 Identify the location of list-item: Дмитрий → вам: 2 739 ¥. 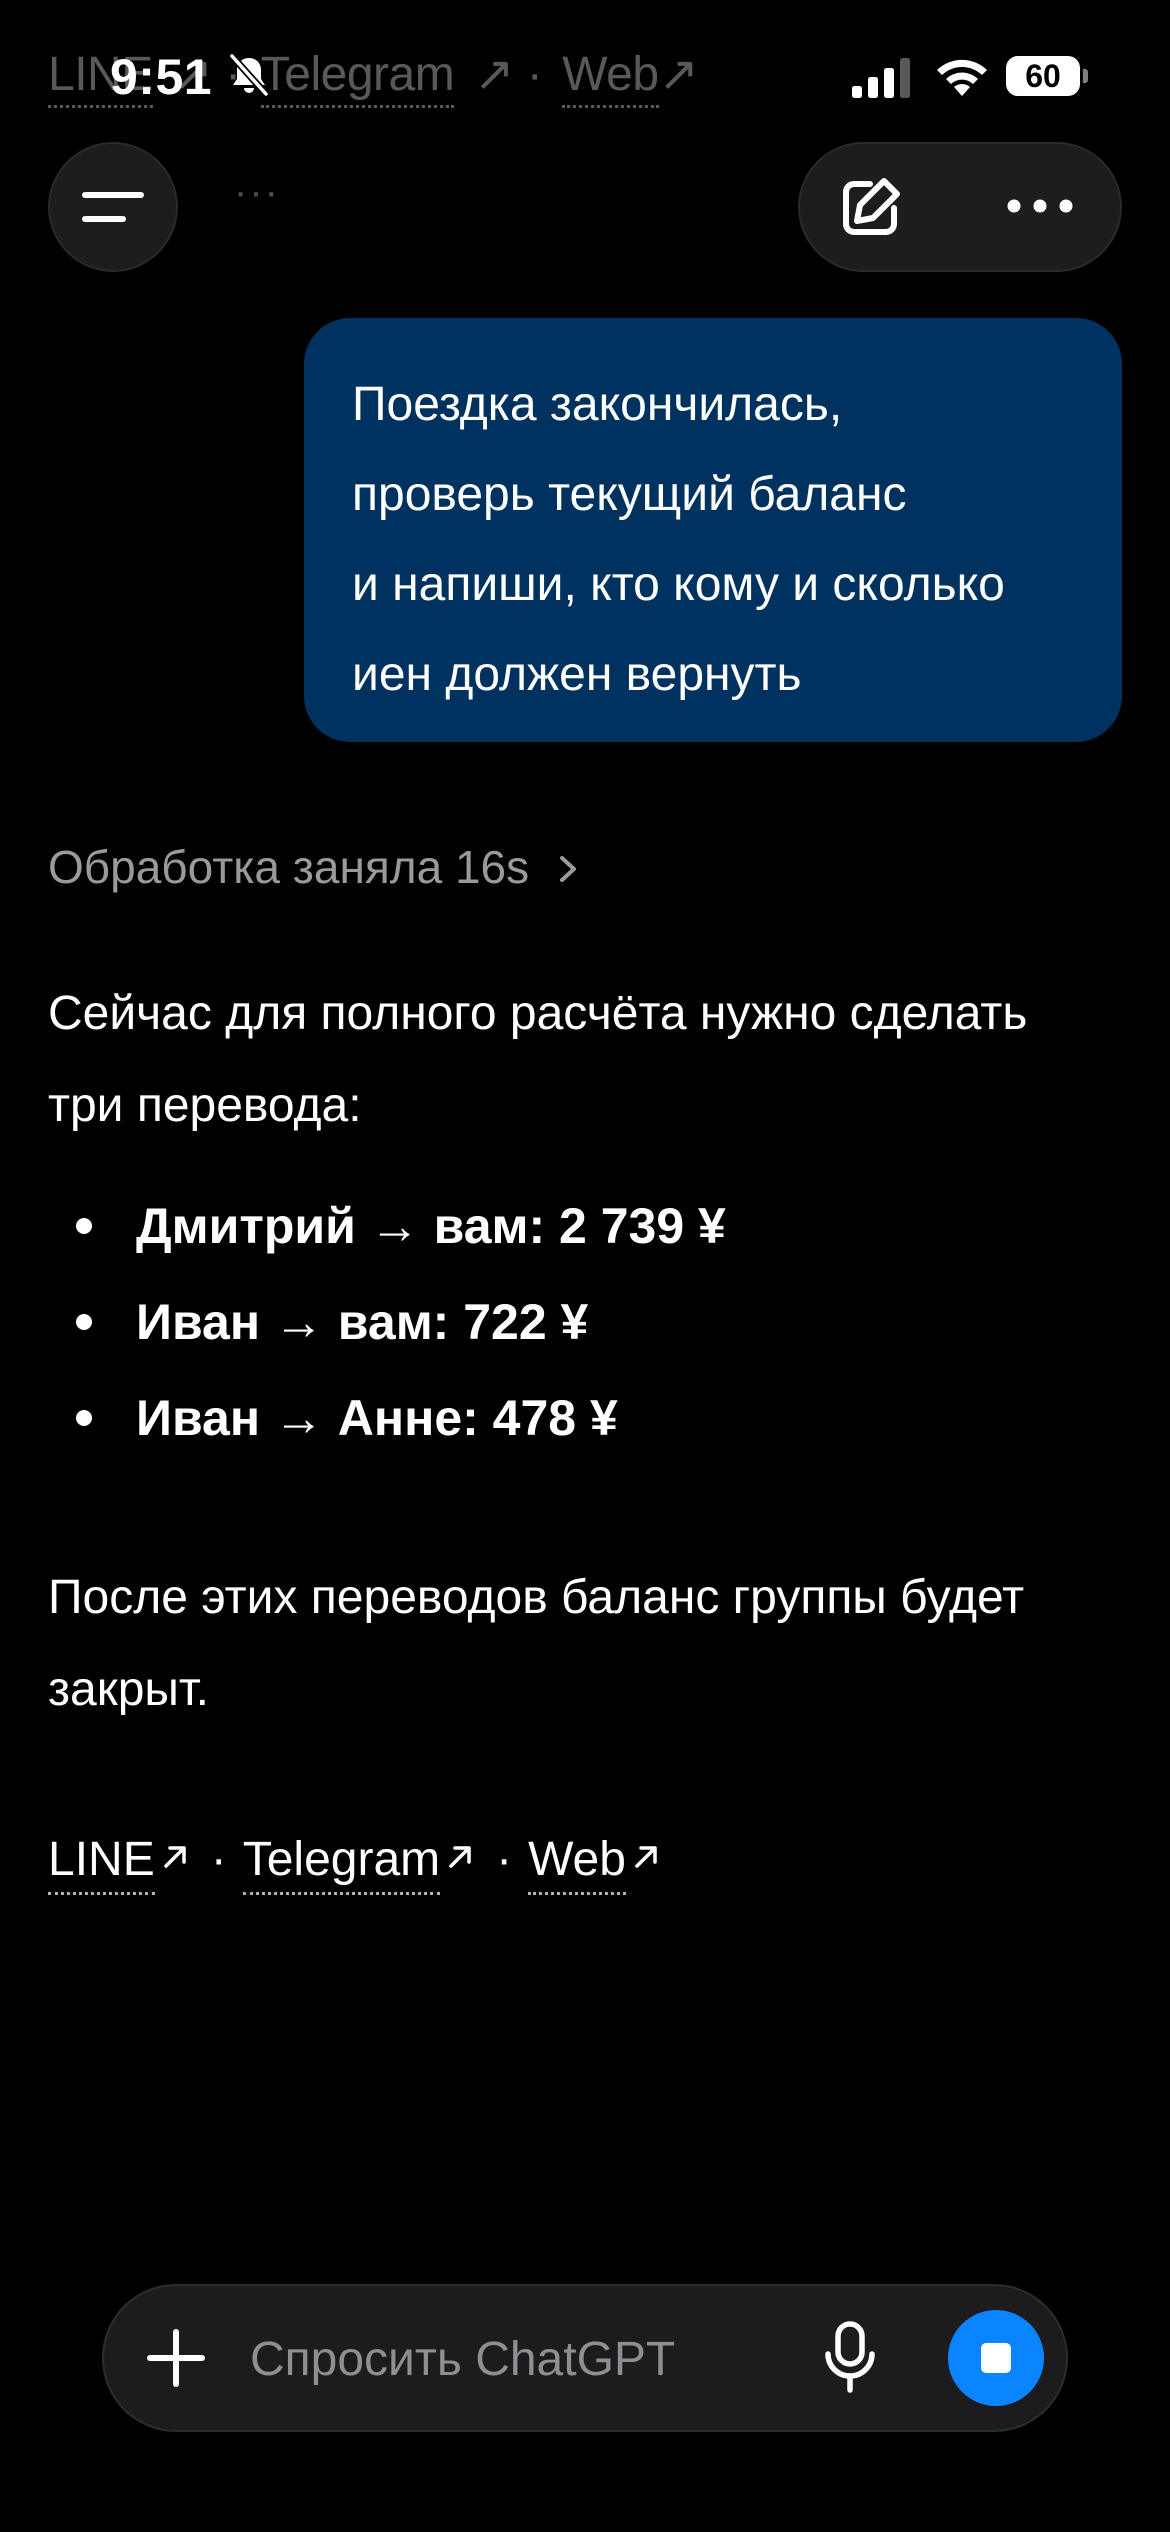
(583, 1226).